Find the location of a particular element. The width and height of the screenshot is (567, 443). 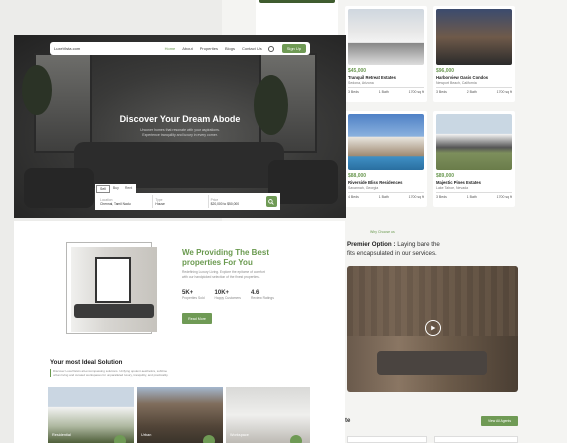

price-value: $20,000 to $50,000 is located at coordinates (225, 203).